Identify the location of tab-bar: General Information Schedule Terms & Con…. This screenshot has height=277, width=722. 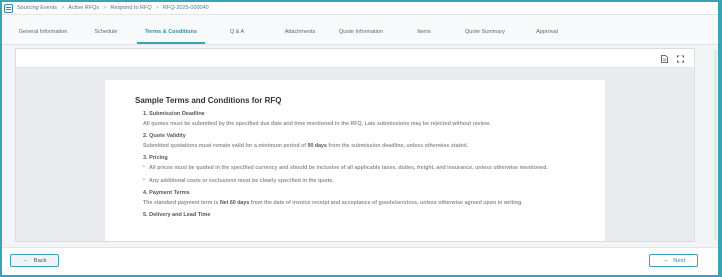
(360, 30).